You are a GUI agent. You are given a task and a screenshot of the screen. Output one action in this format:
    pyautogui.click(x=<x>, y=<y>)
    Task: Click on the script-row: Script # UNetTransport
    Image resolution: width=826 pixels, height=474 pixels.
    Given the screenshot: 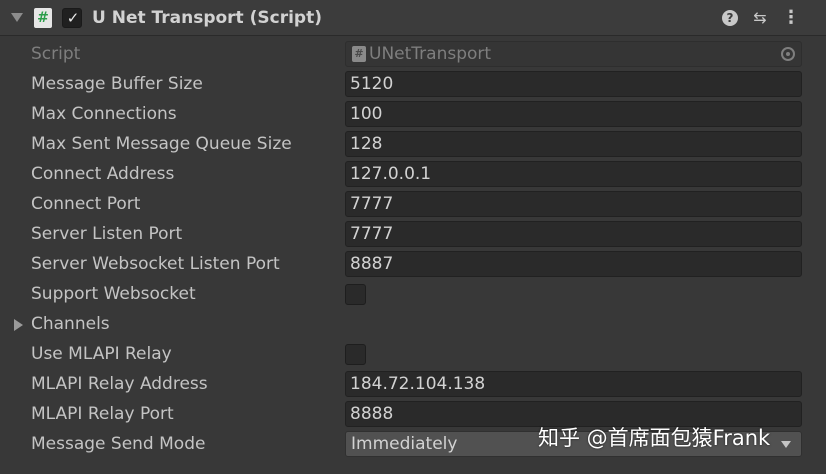 What is the action you would take?
    pyautogui.click(x=413, y=54)
    